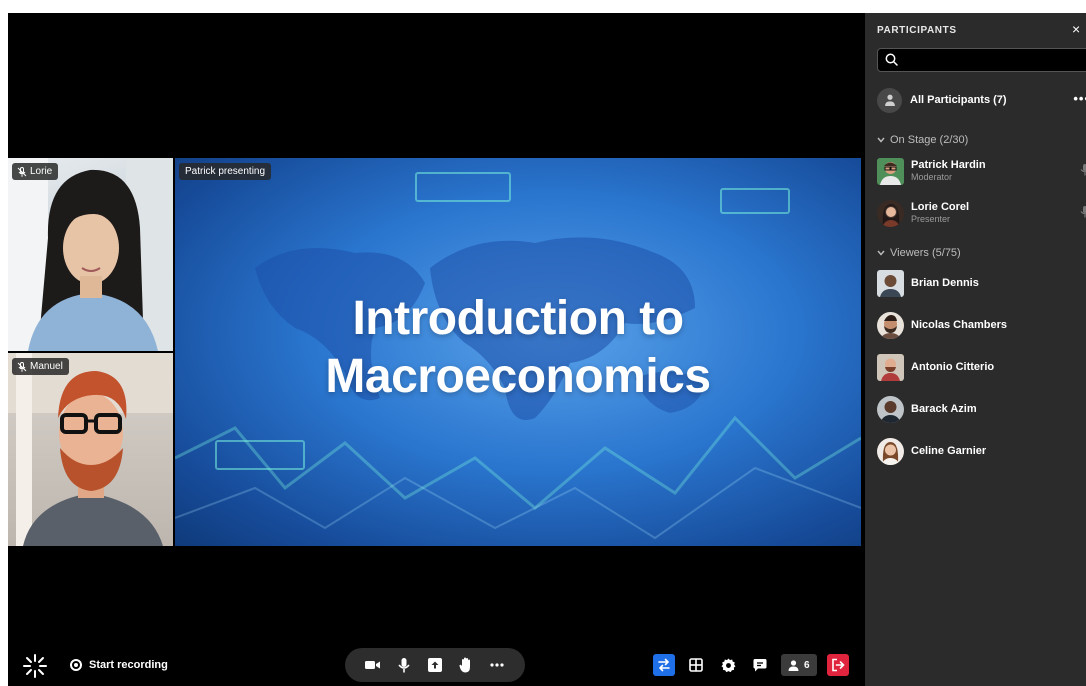  Describe the element at coordinates (992, 60) in the screenshot. I see `search-input` at that location.